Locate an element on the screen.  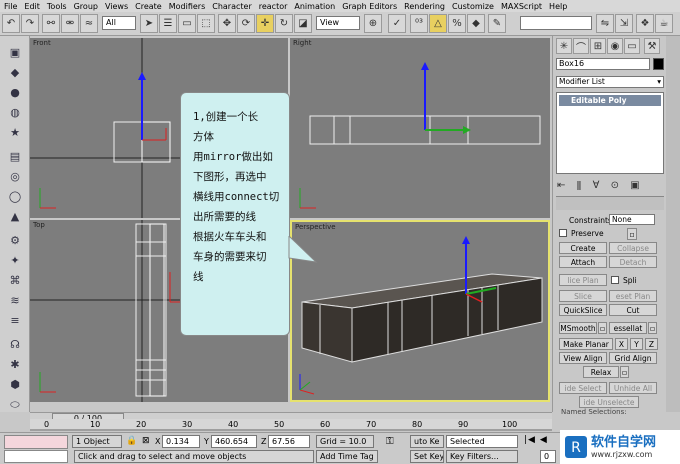
create-spacewarp-icon: ✦ is located at coordinates (15, 260).